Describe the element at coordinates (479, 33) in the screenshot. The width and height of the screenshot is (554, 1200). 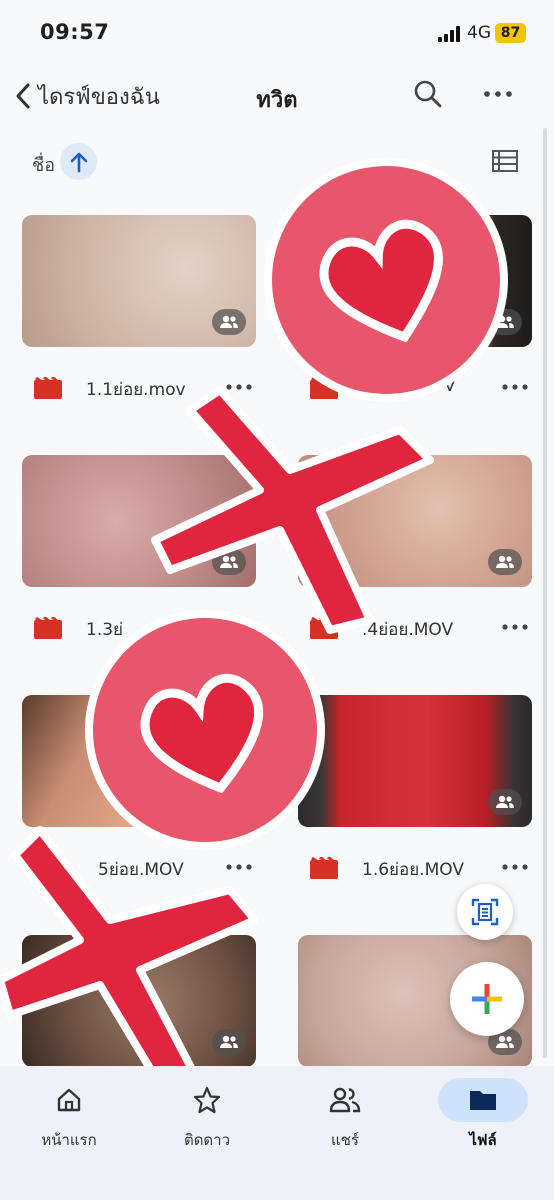
I see `network-type: 4G` at that location.